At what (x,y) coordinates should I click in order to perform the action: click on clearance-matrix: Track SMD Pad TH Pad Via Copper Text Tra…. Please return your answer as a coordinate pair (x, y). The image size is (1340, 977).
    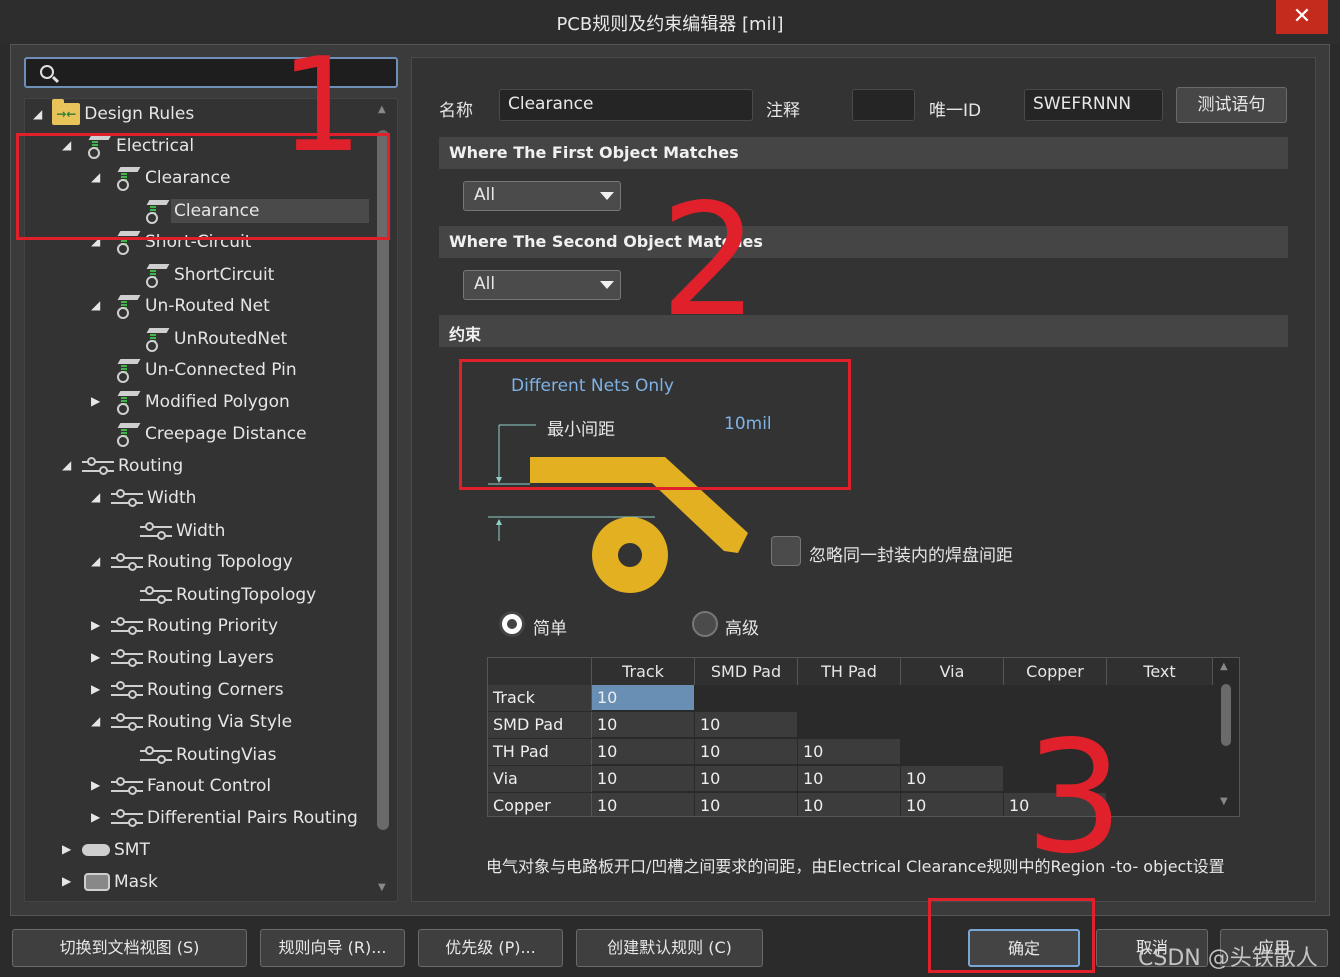
    Looking at the image, I should click on (863, 737).